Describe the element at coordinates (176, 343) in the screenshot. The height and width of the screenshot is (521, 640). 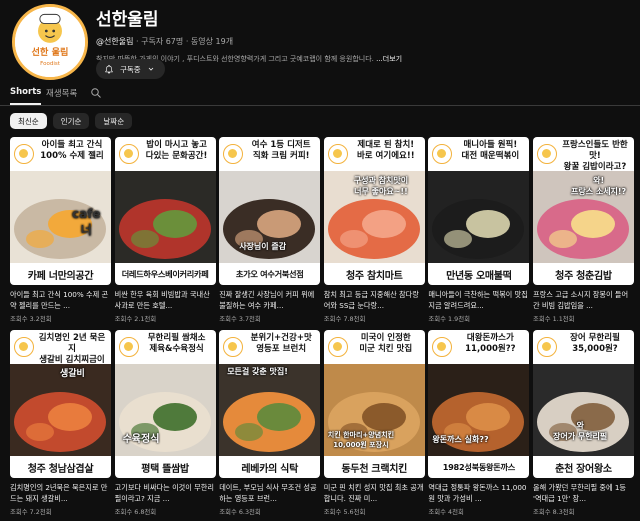
I see `thumbnail-top-text: 무한리필 쌈채소 제육&수육정식` at that location.